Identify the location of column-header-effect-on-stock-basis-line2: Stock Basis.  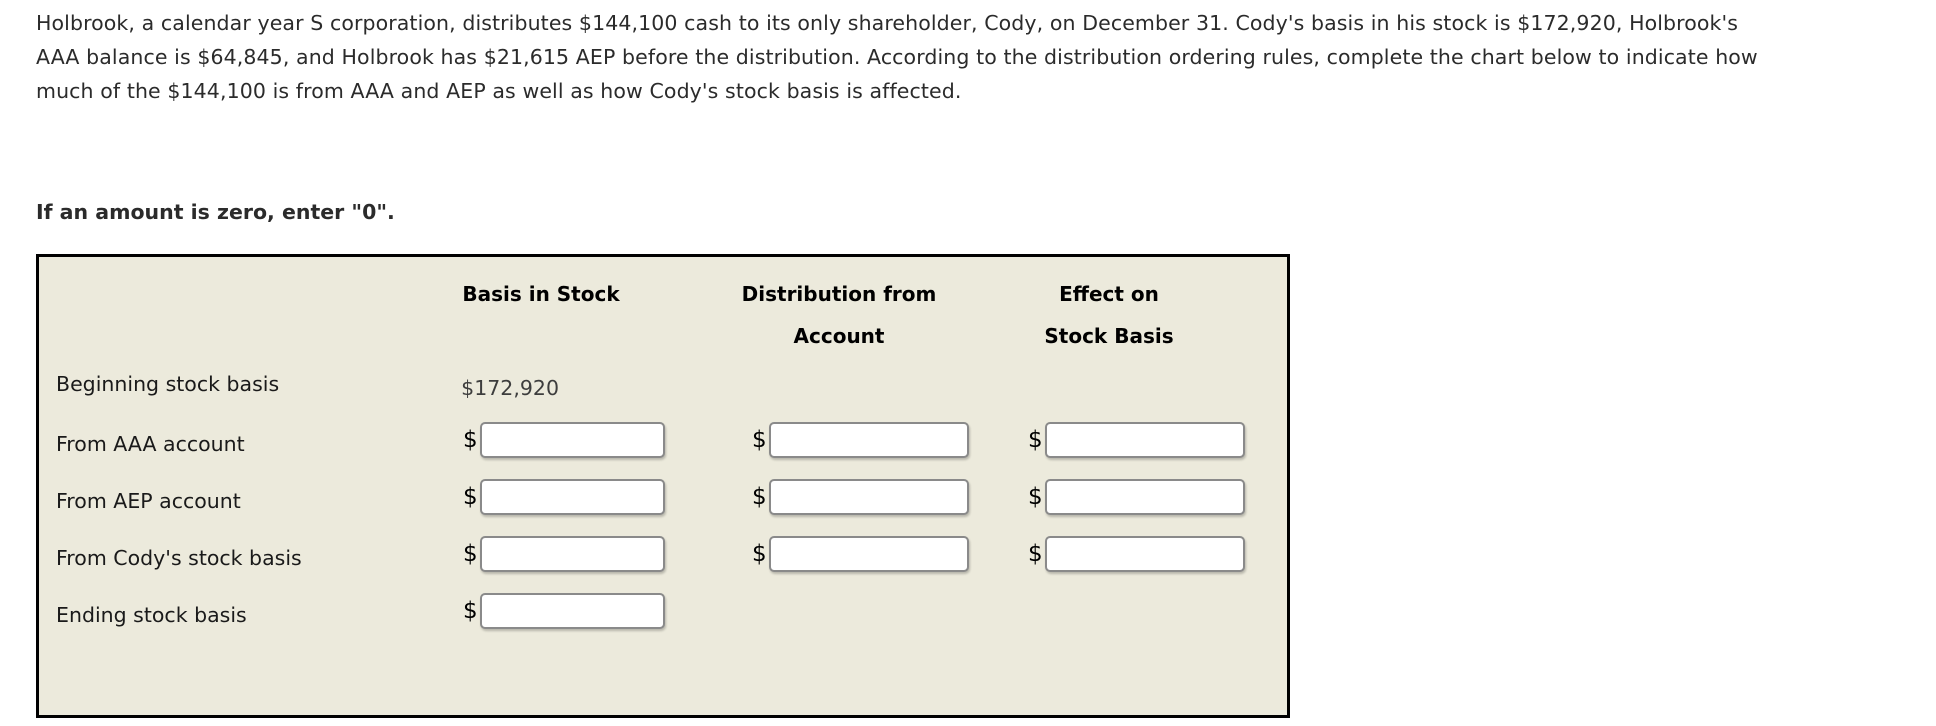
(1109, 336).